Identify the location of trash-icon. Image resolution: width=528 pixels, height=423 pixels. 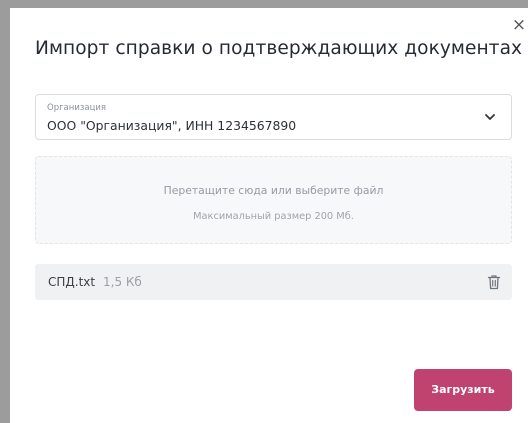
(494, 282).